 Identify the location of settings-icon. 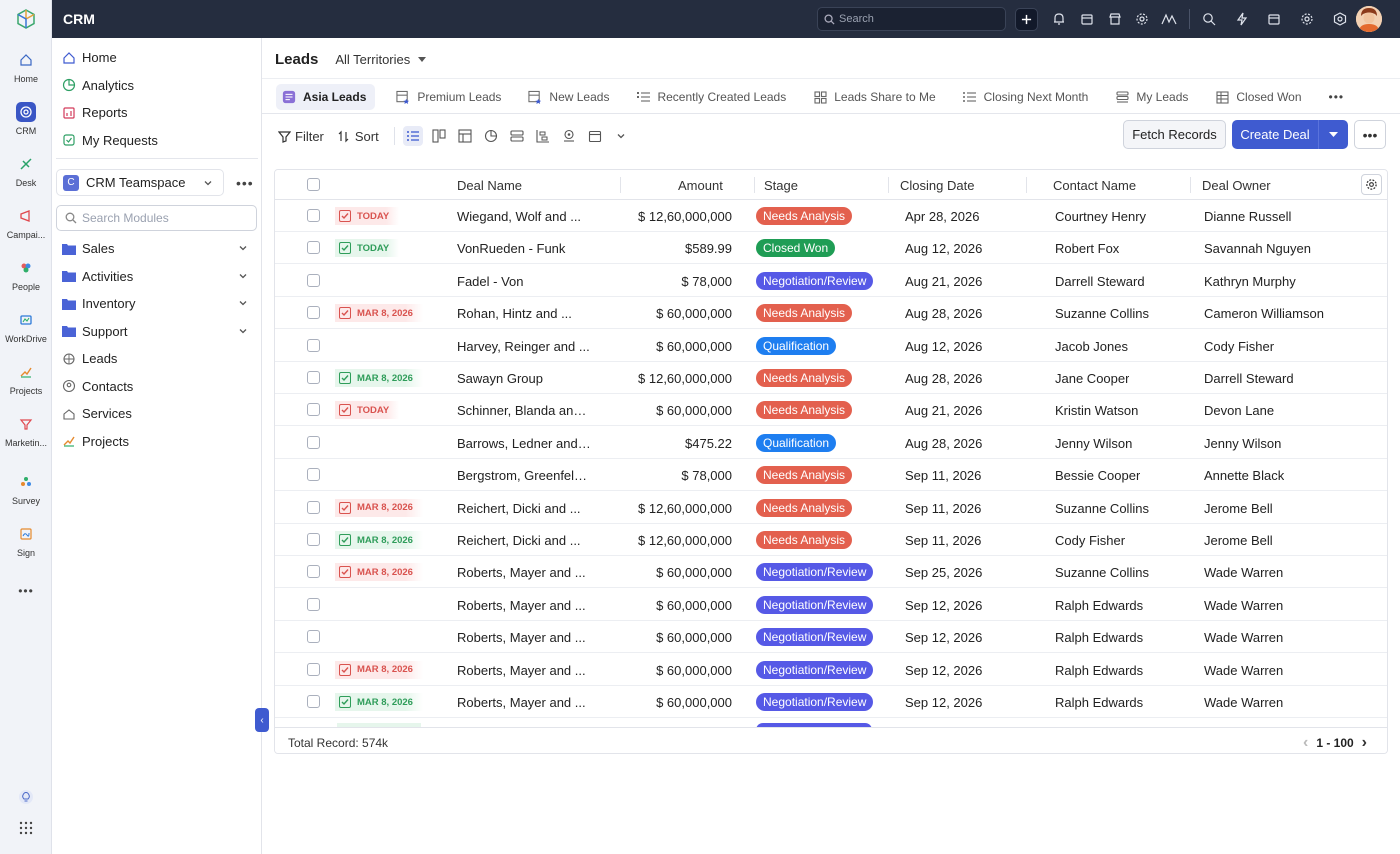
(1142, 19).